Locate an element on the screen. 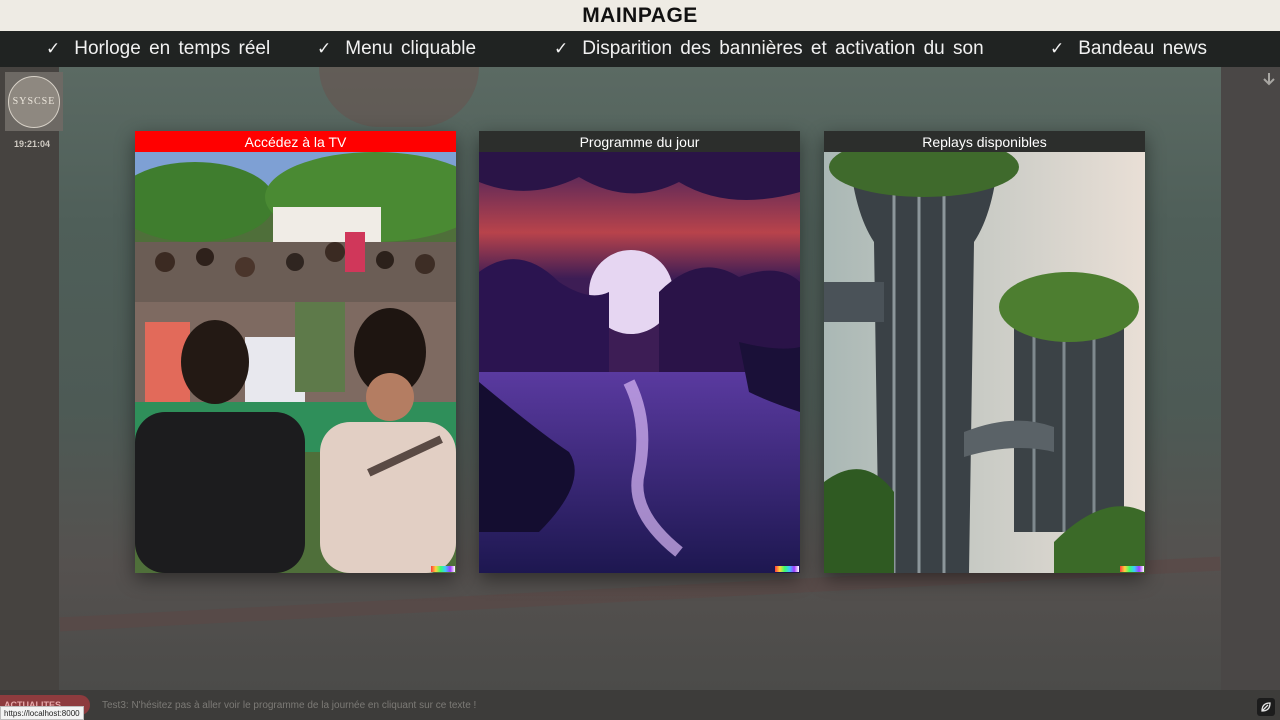  status-bar-url: https://localhost:8000 is located at coordinates (42, 713).